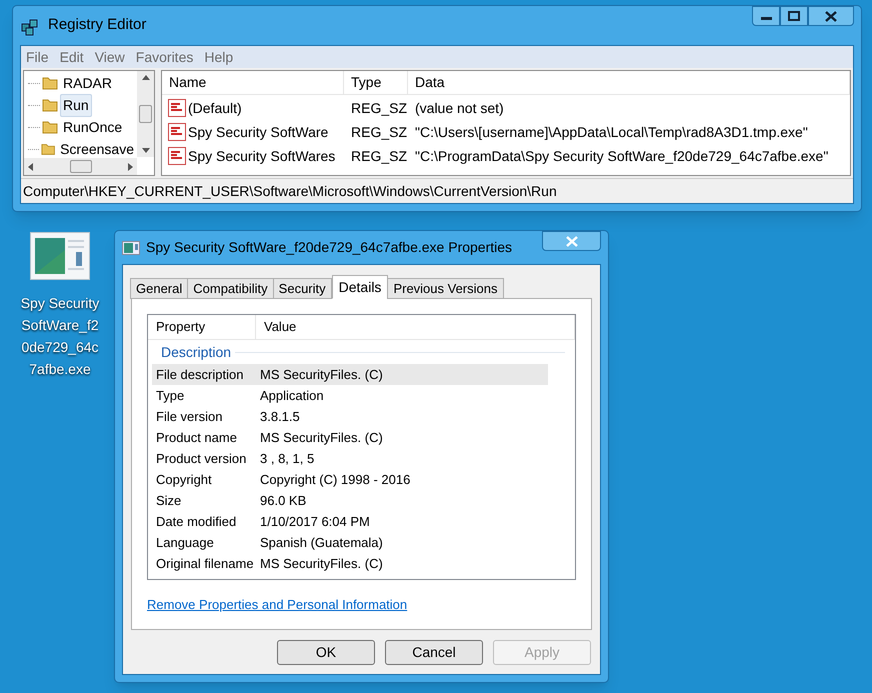 Image resolution: width=872 pixels, height=693 pixels. What do you see at coordinates (202, 327) in the screenshot?
I see `column-header: Property` at bounding box center [202, 327].